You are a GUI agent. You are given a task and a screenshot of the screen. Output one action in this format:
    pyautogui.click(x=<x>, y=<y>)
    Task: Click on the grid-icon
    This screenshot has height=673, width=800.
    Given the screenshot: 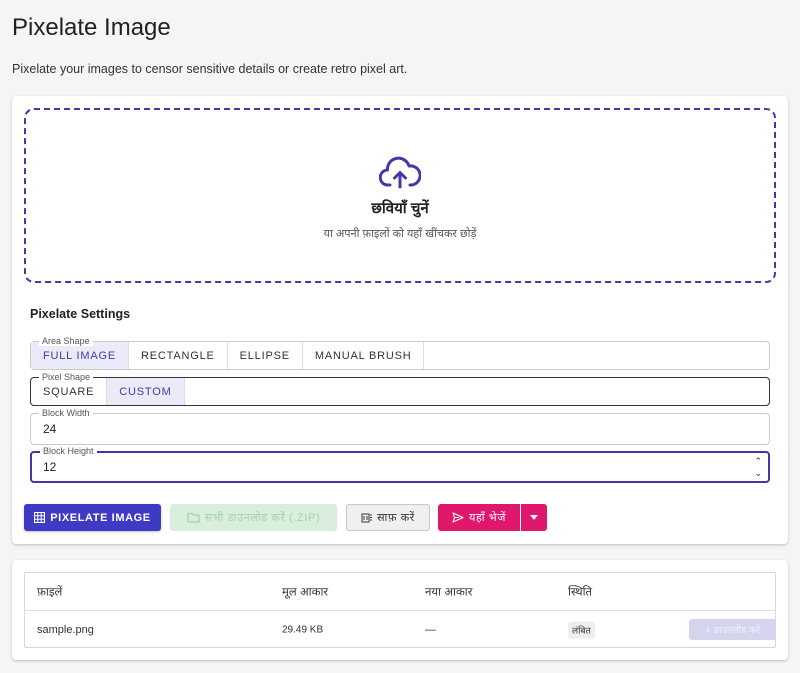 What is the action you would take?
    pyautogui.click(x=40, y=517)
    